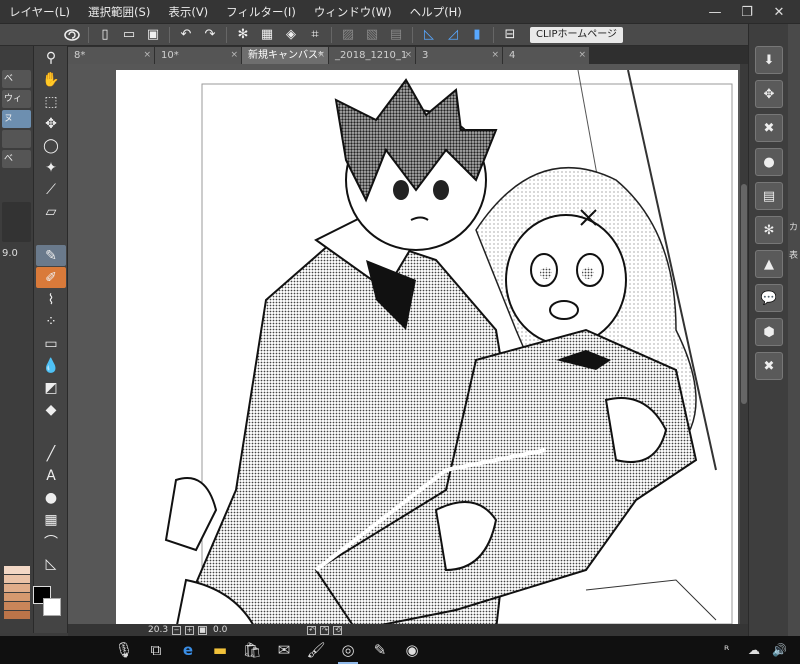 The image size is (800, 664). I want to click on sub-view-icon: ✥, so click(769, 94).